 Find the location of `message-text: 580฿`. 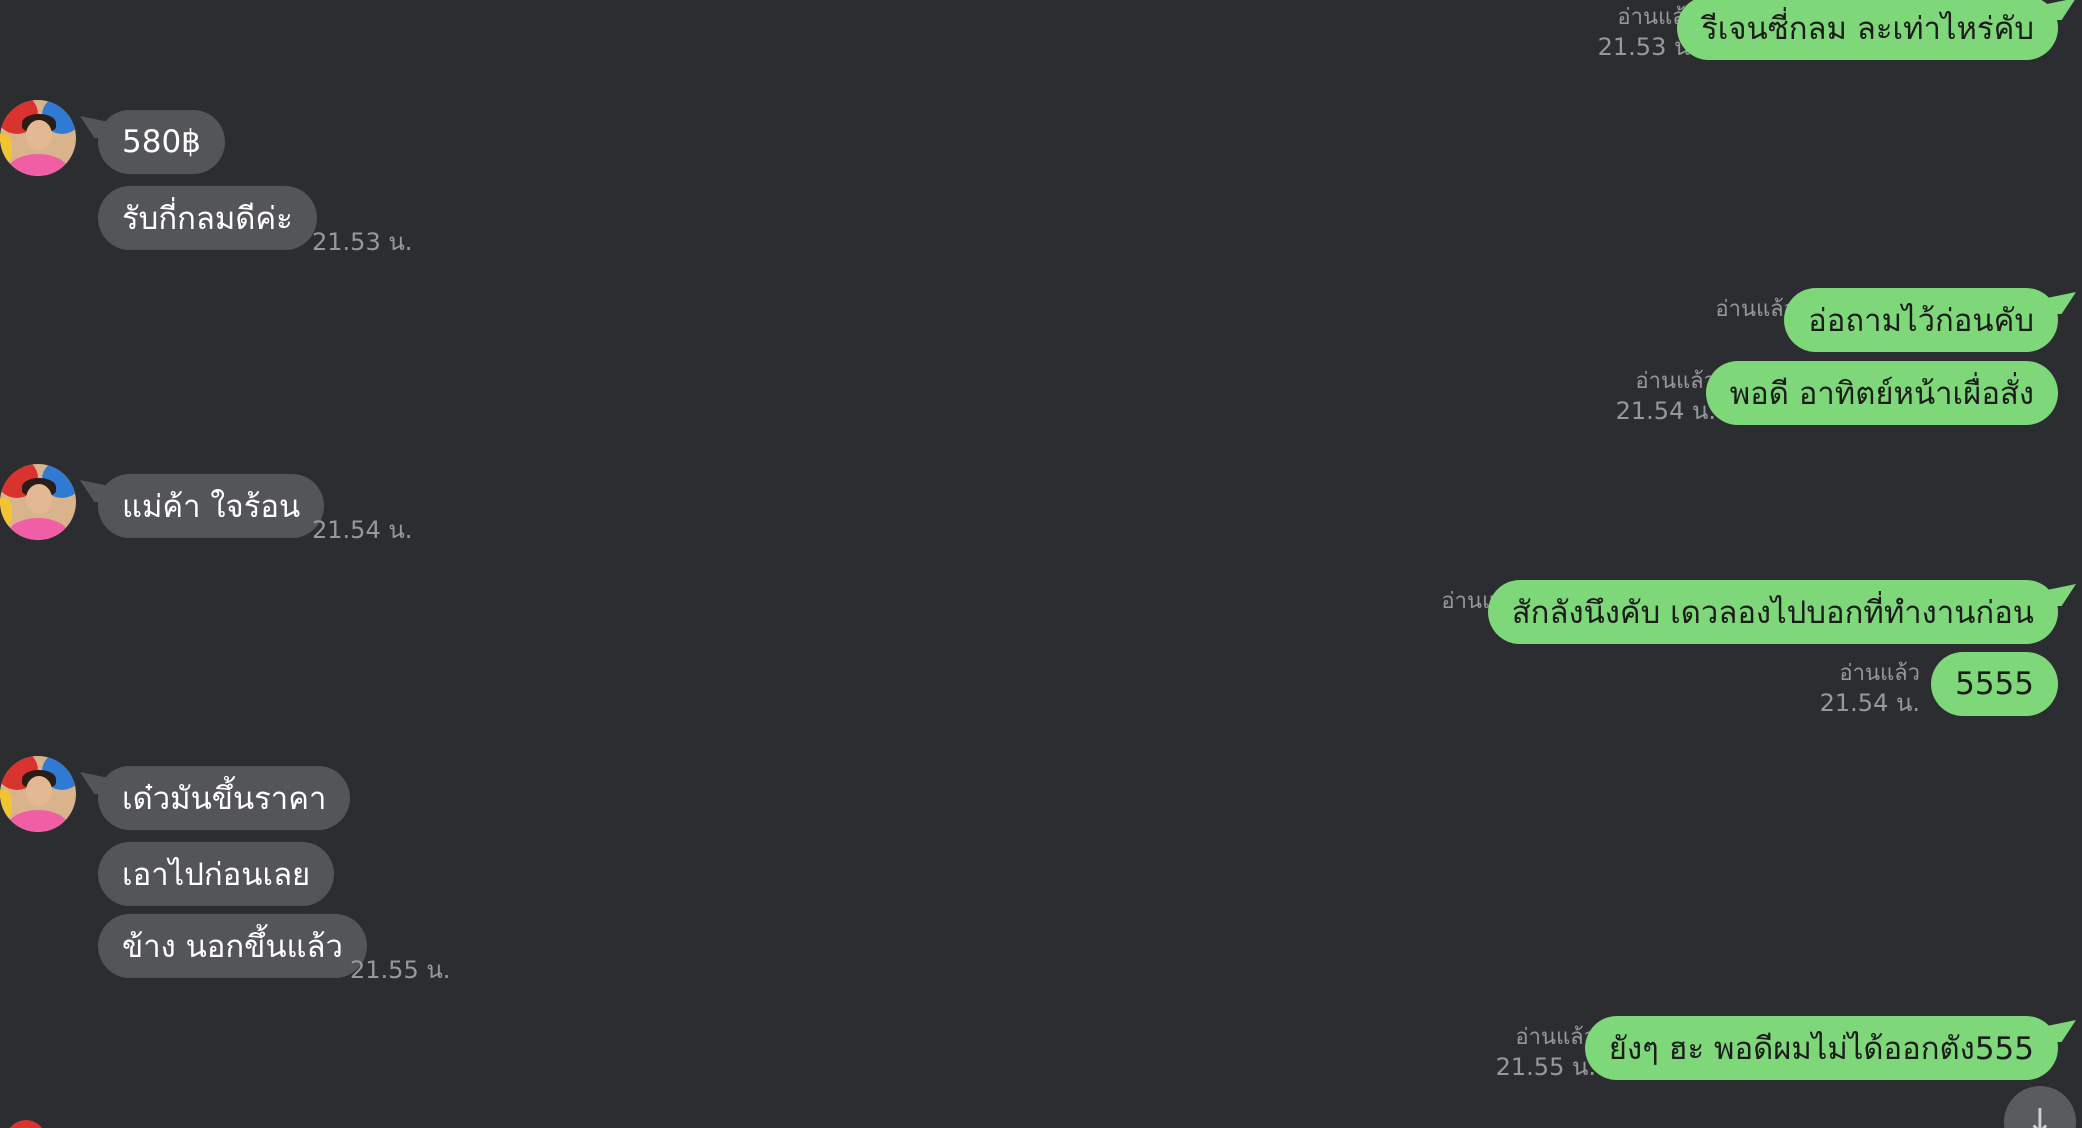

message-text: 580฿ is located at coordinates (161, 142).